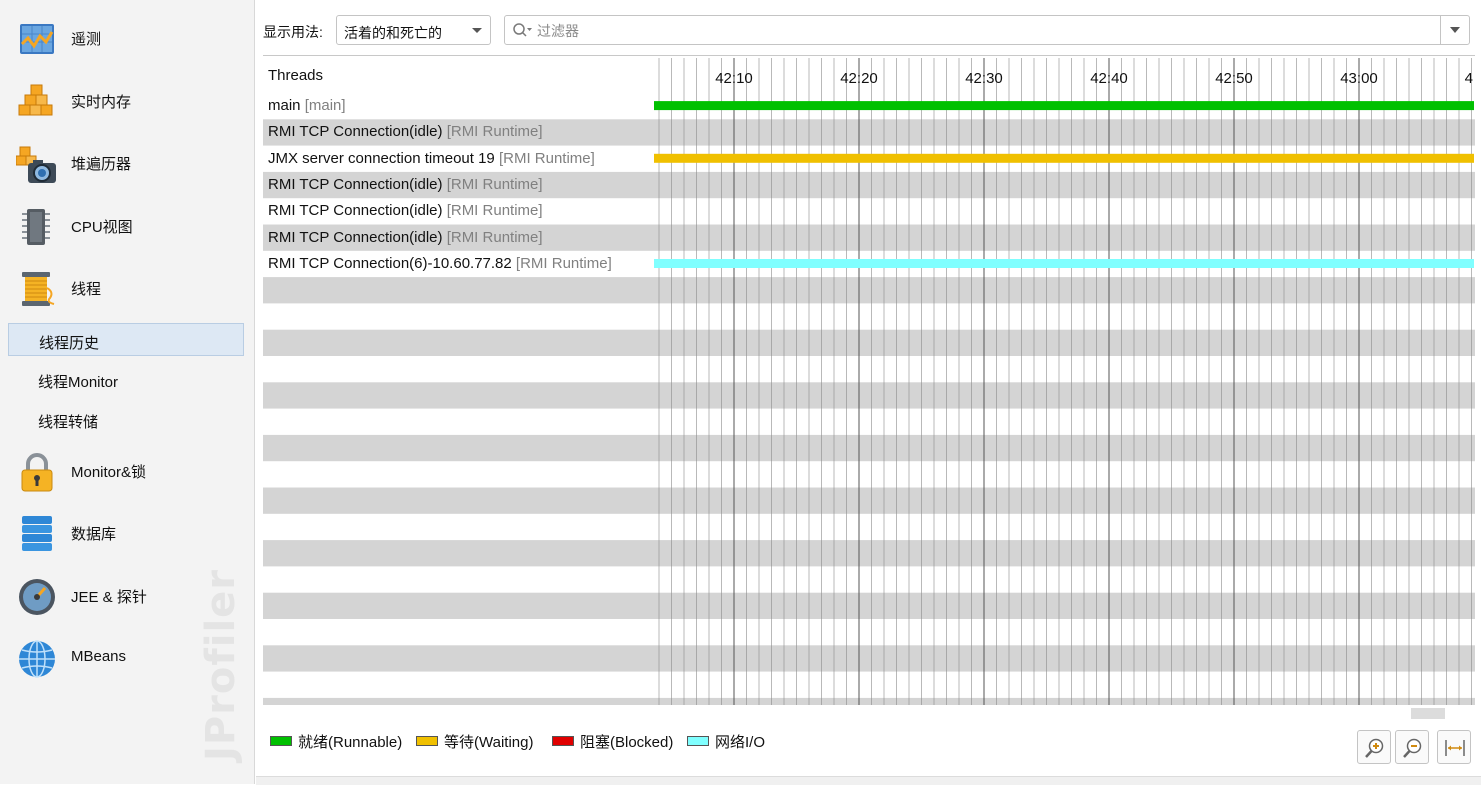 The image size is (1481, 785). What do you see at coordinates (1454, 747) in the screenshot?
I see `fit-width-button` at bounding box center [1454, 747].